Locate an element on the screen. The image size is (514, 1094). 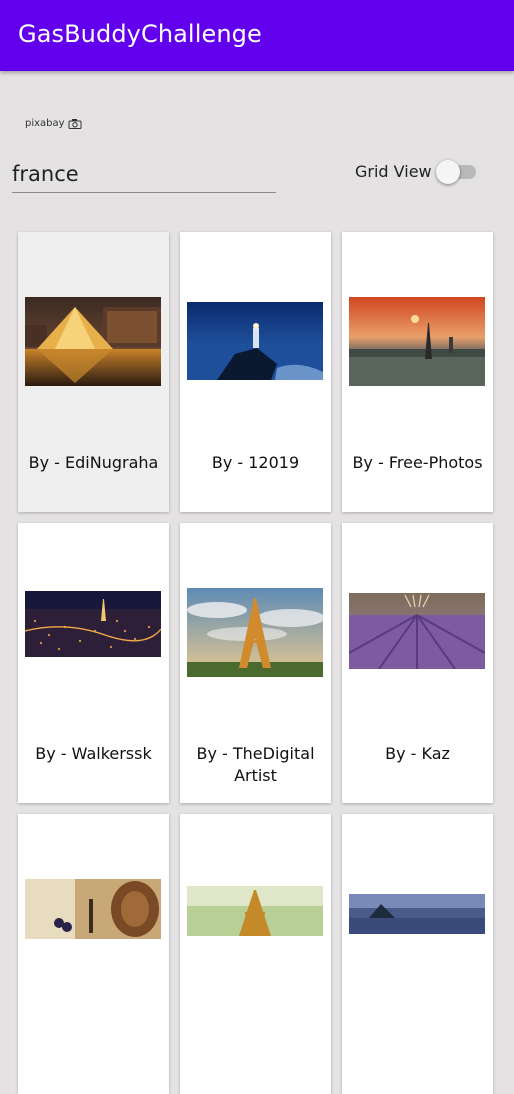
grid-view-toggle is located at coordinates (457, 172).